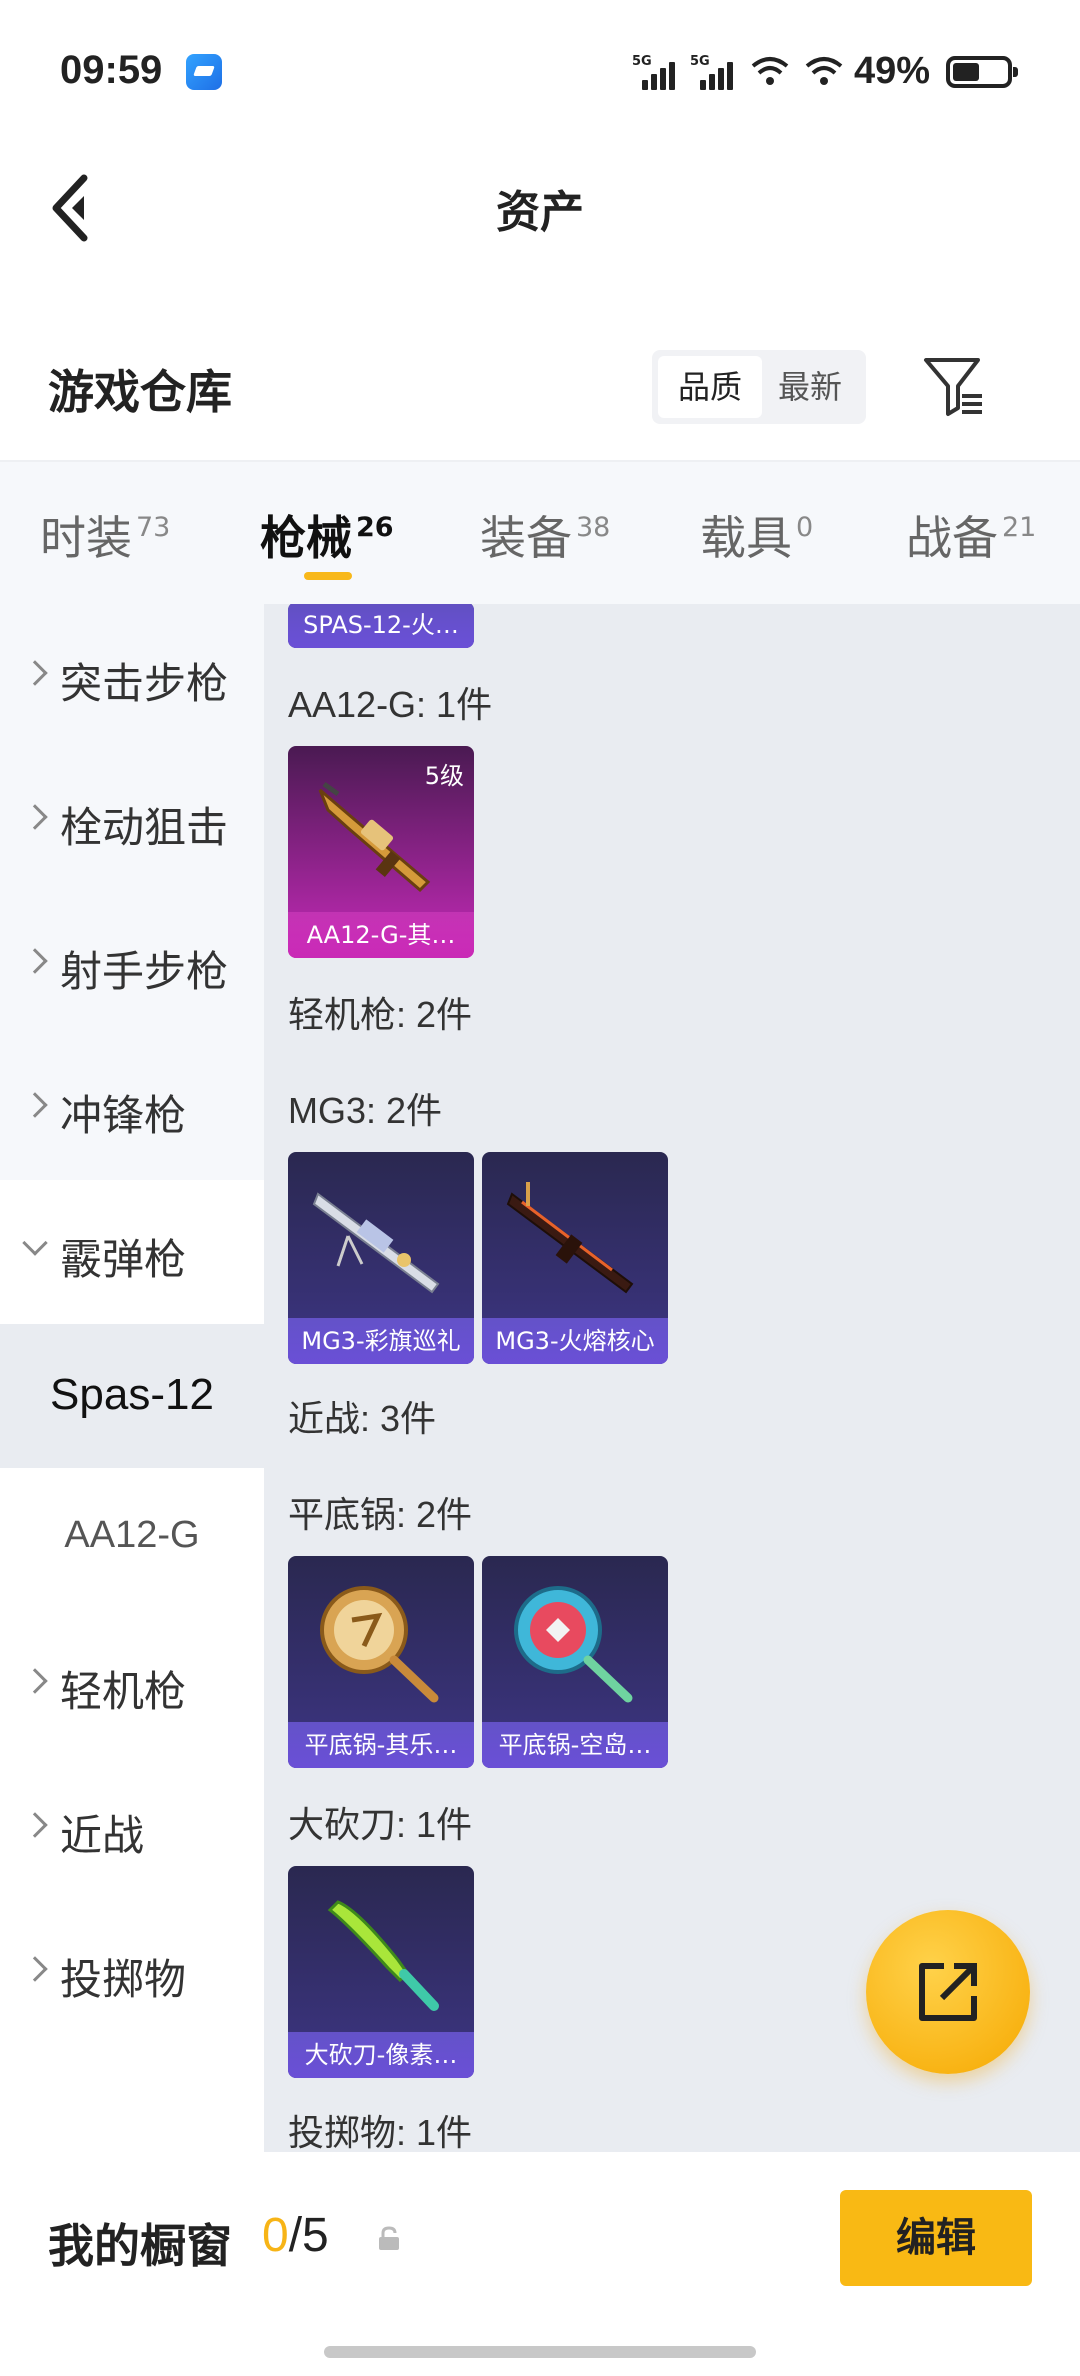 The image size is (1080, 2376). Describe the element at coordinates (365, 1110) in the screenshot. I see `section-title-mg3: MG3: 2件` at that location.